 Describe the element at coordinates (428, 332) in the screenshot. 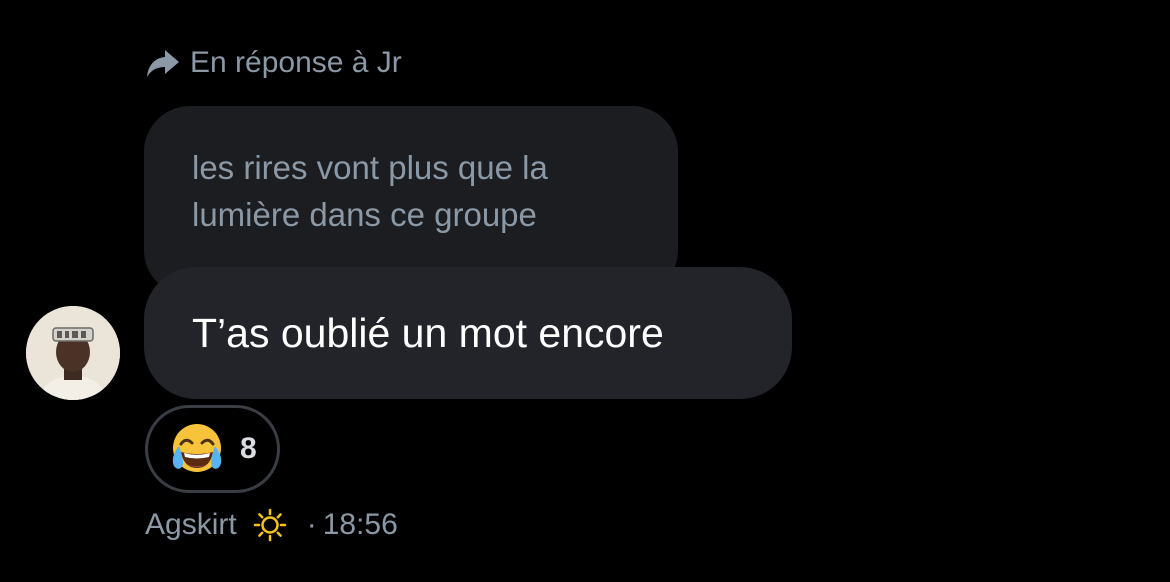

I see `message-text: T’as oublié un mot encore` at that location.